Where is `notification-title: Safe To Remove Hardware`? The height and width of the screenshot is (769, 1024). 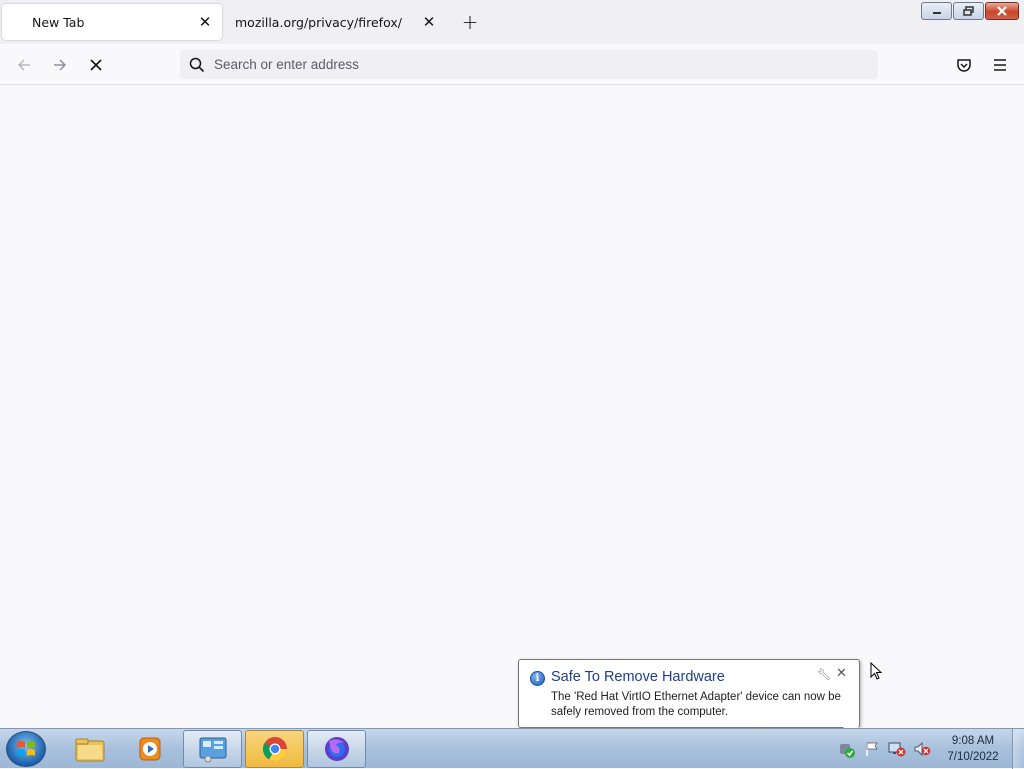
notification-title: Safe To Remove Hardware is located at coordinates (638, 677).